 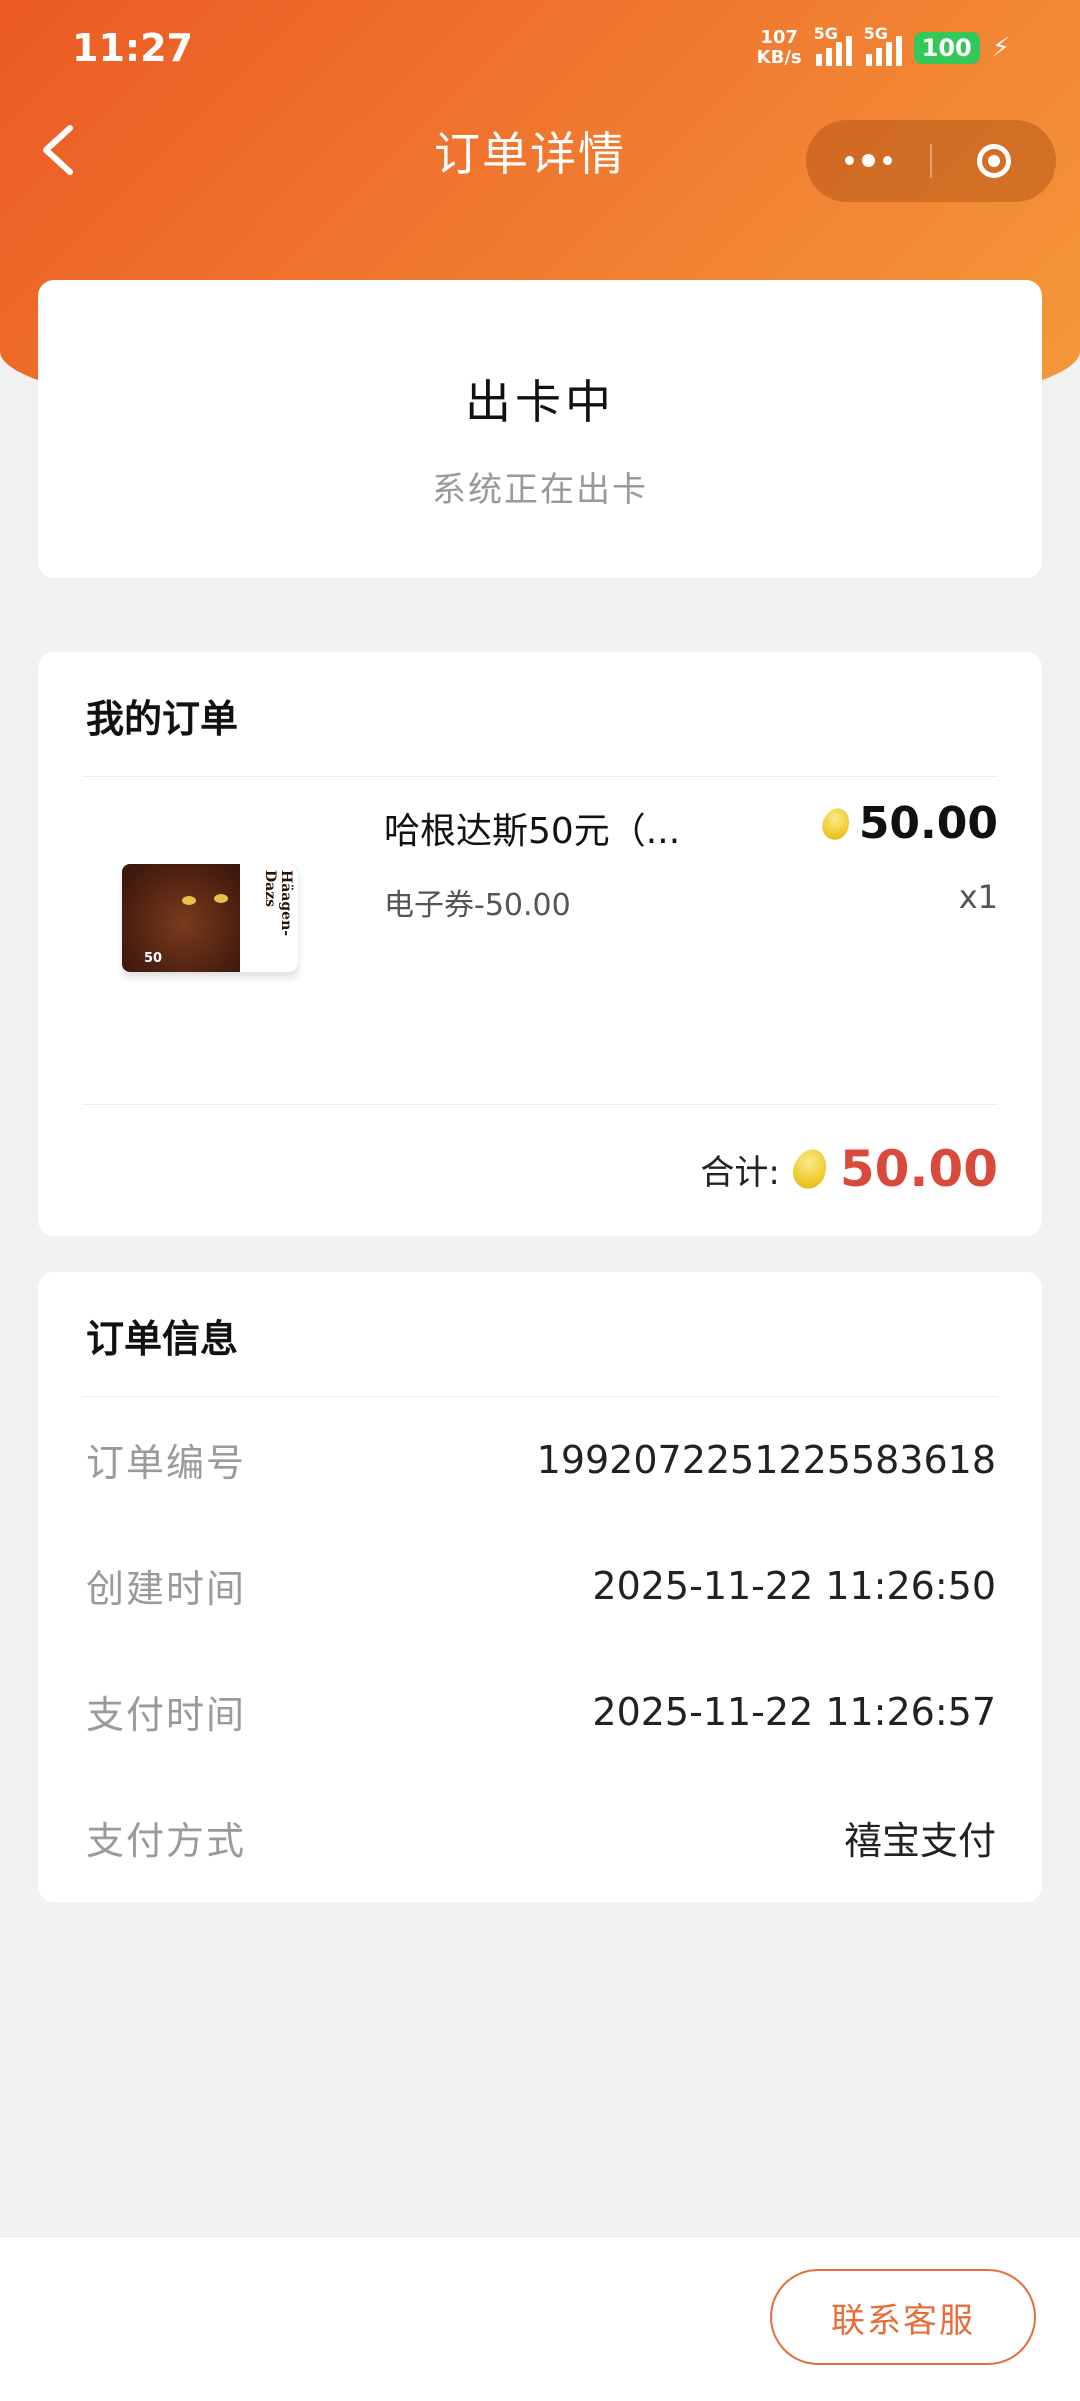 What do you see at coordinates (978, 897) in the screenshot?
I see `product-quantity: x1` at bounding box center [978, 897].